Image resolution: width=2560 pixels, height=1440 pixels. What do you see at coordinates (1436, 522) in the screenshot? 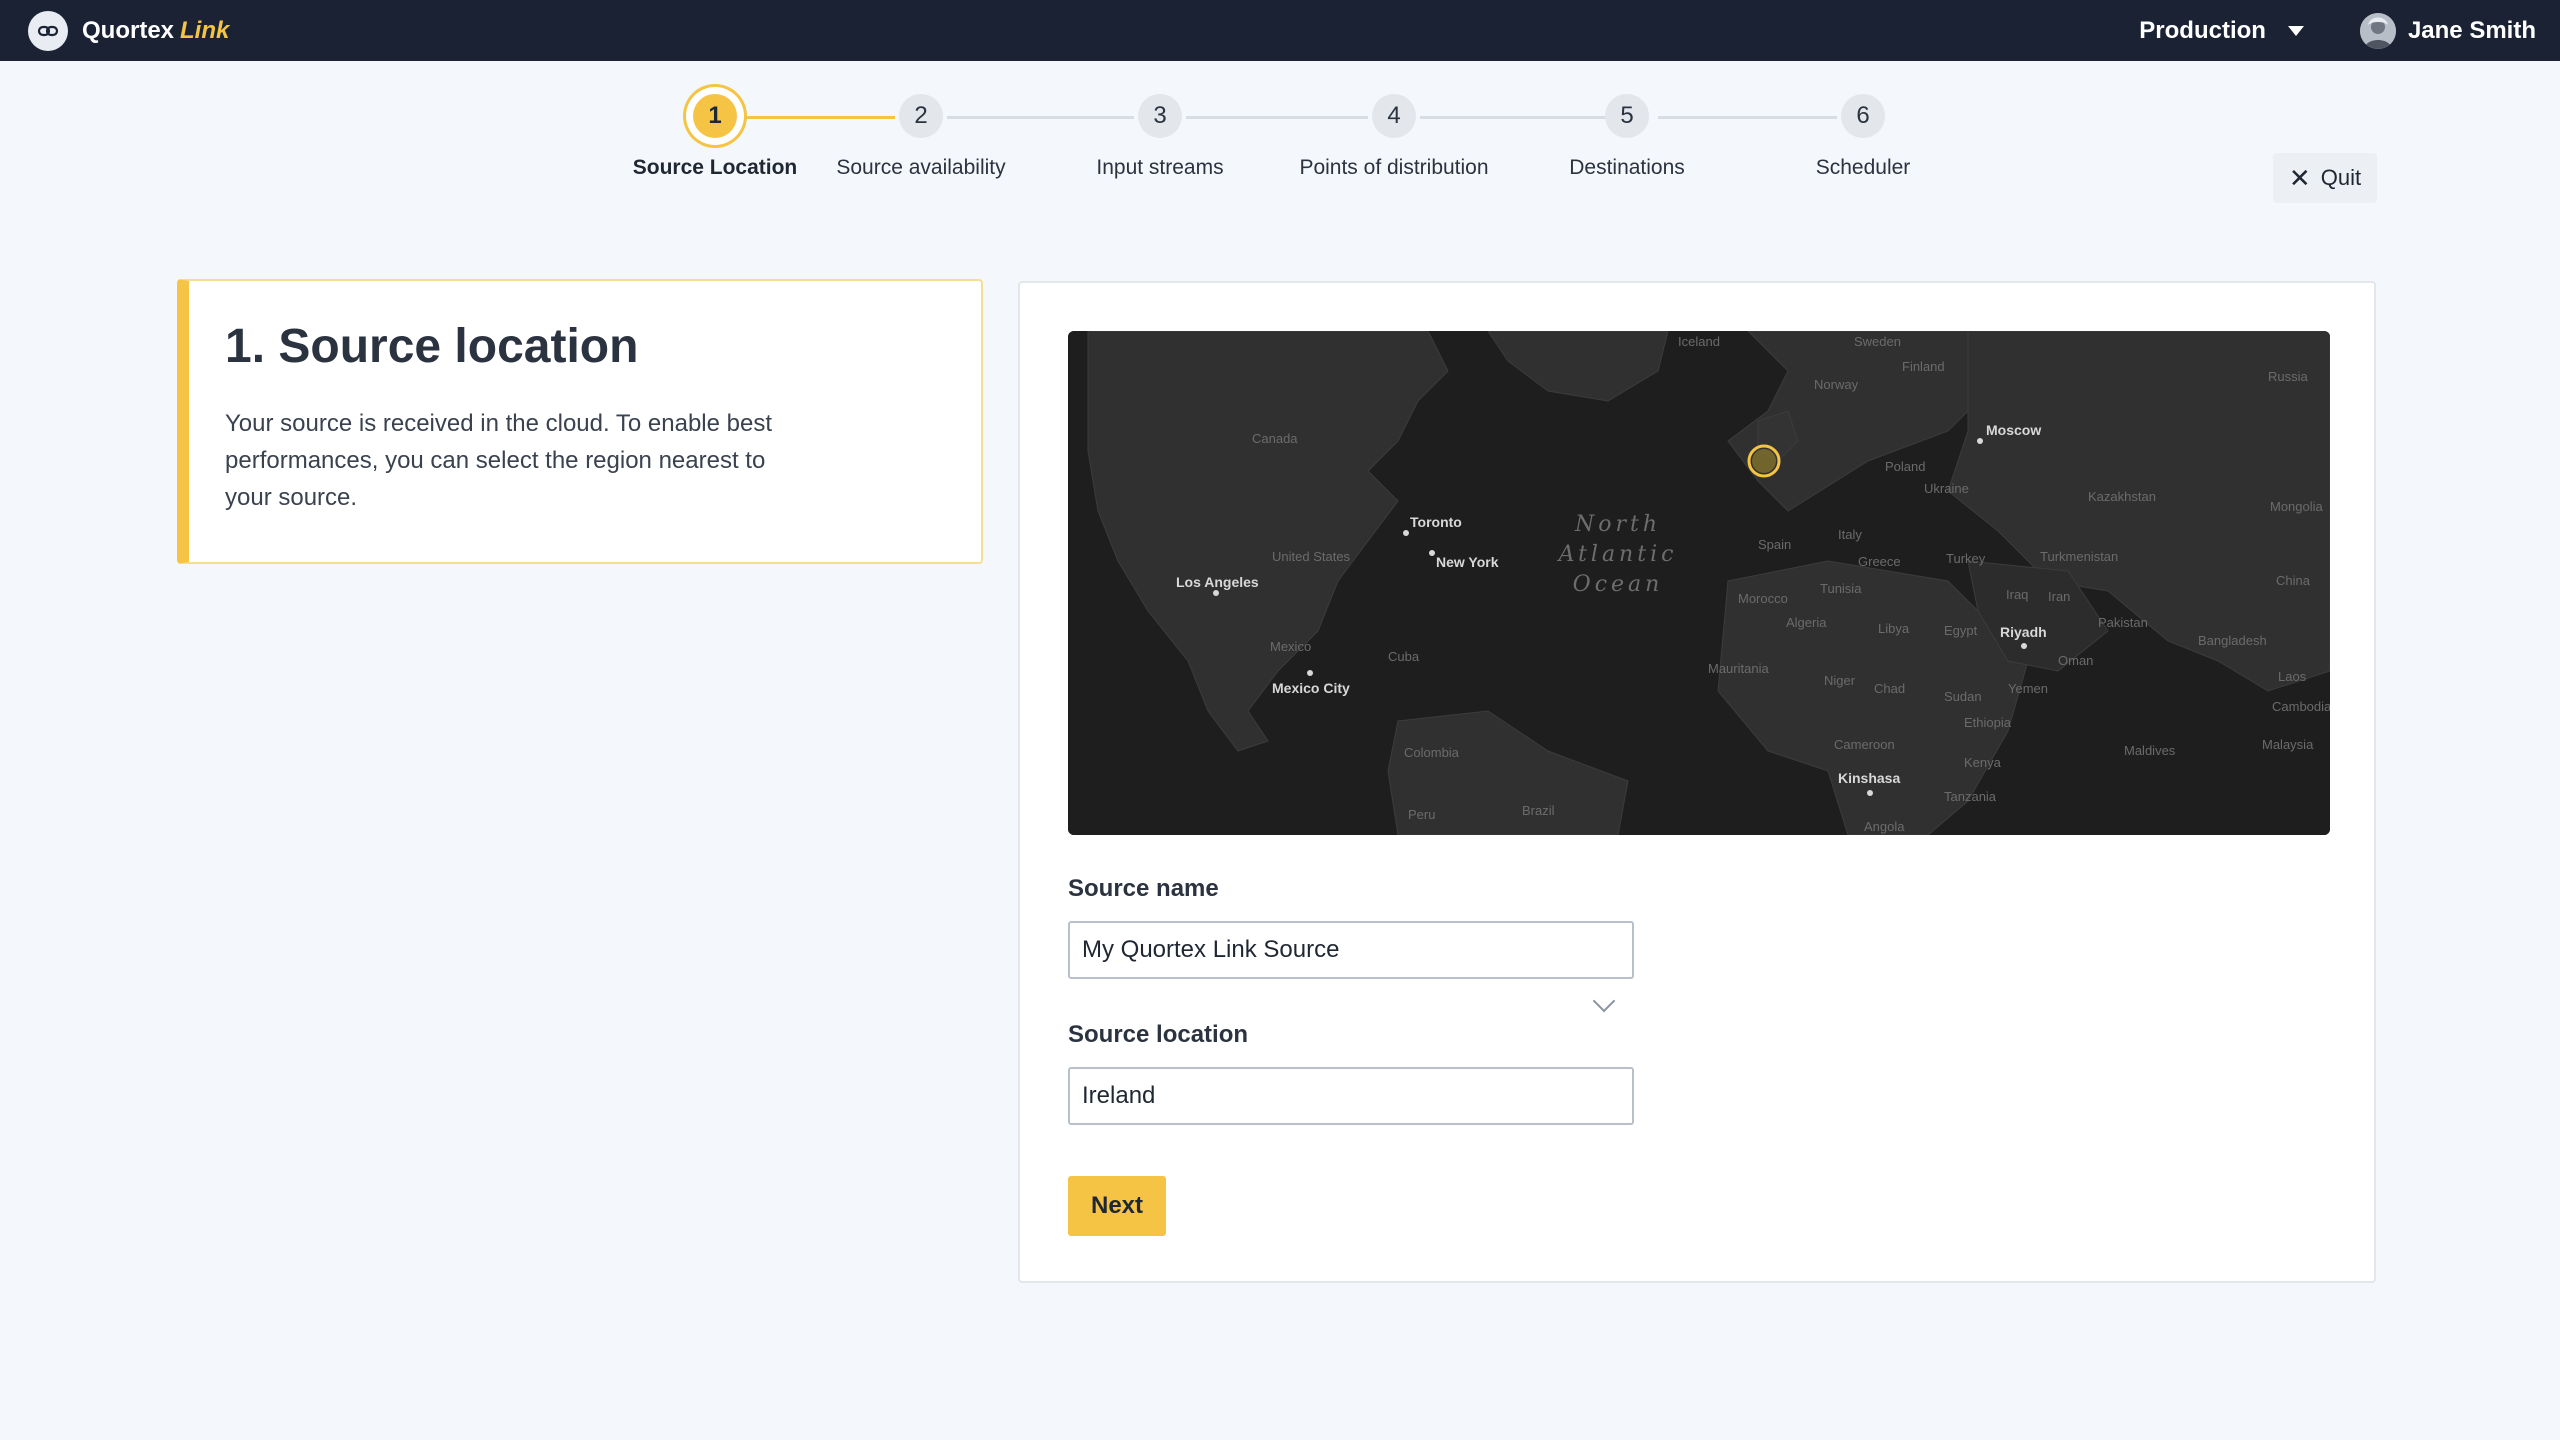
I see `city-label: Toronto` at bounding box center [1436, 522].